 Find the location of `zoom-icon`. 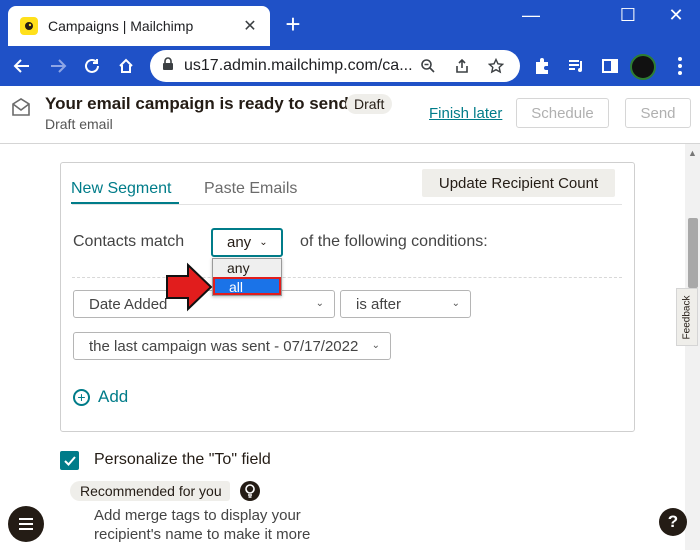

zoom-icon is located at coordinates (428, 66).